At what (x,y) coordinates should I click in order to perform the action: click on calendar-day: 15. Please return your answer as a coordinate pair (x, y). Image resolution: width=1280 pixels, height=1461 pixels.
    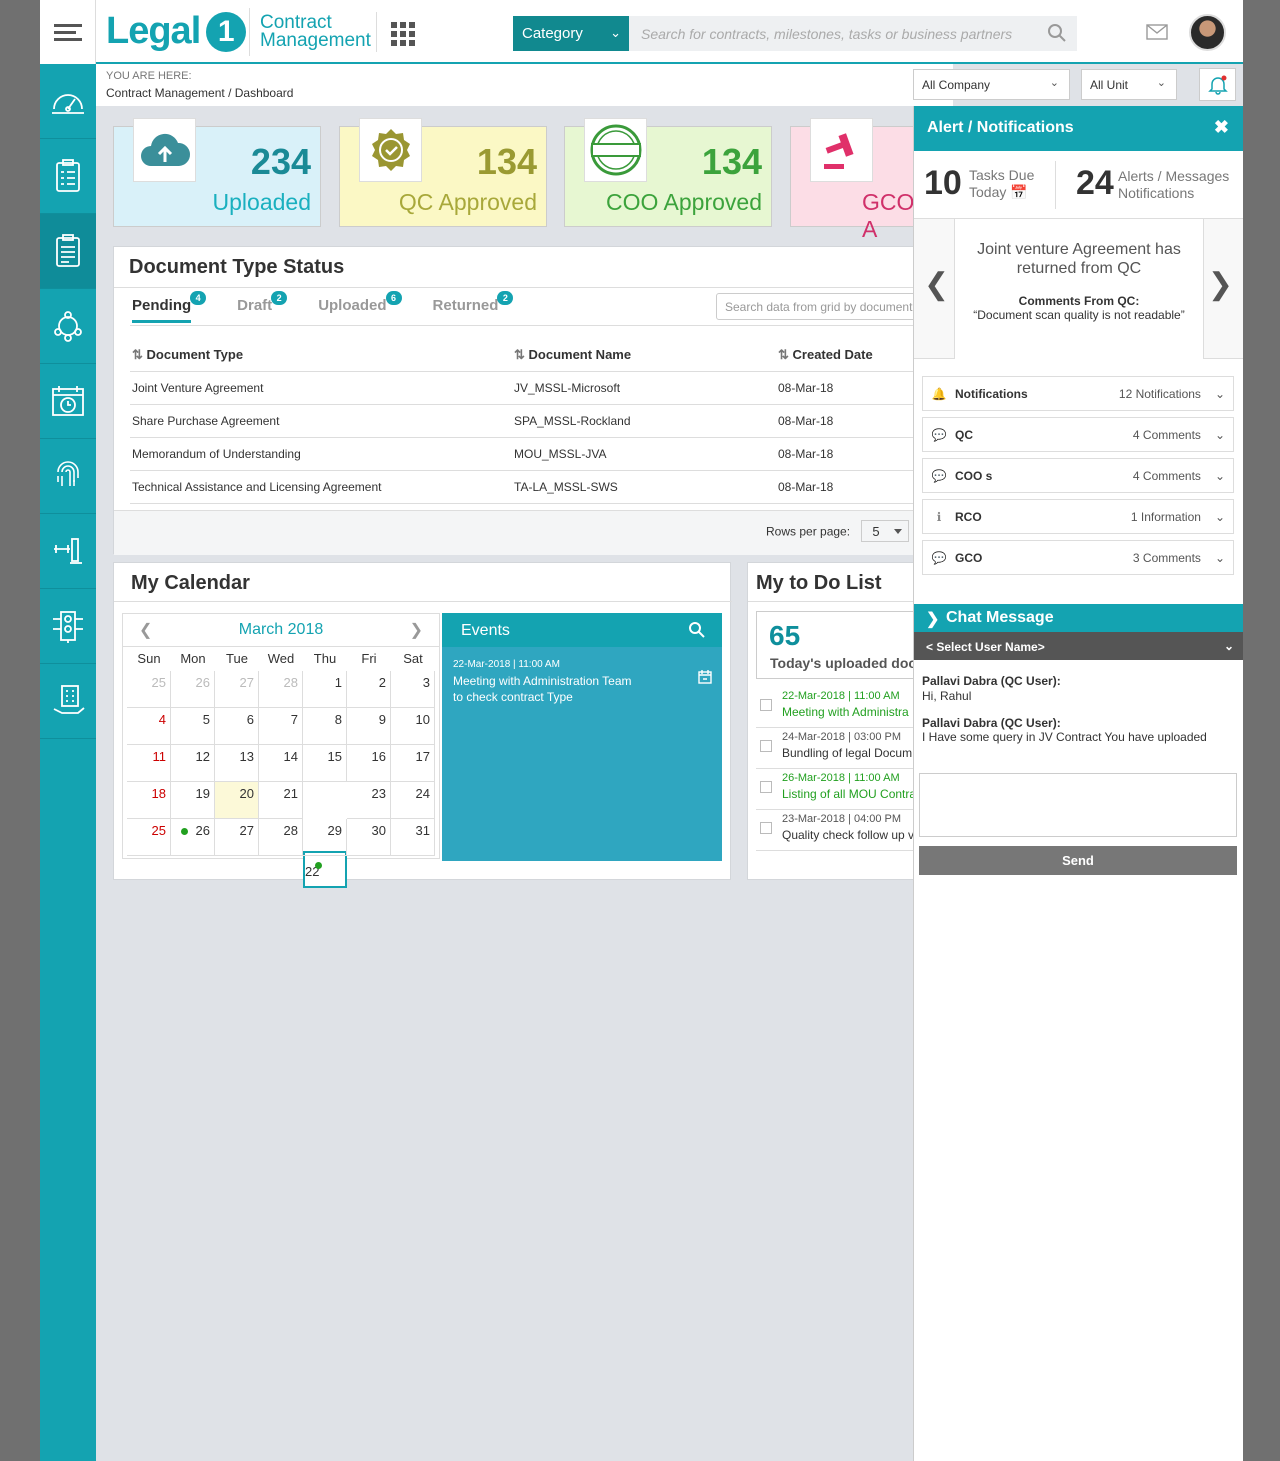
    Looking at the image, I should click on (325, 763).